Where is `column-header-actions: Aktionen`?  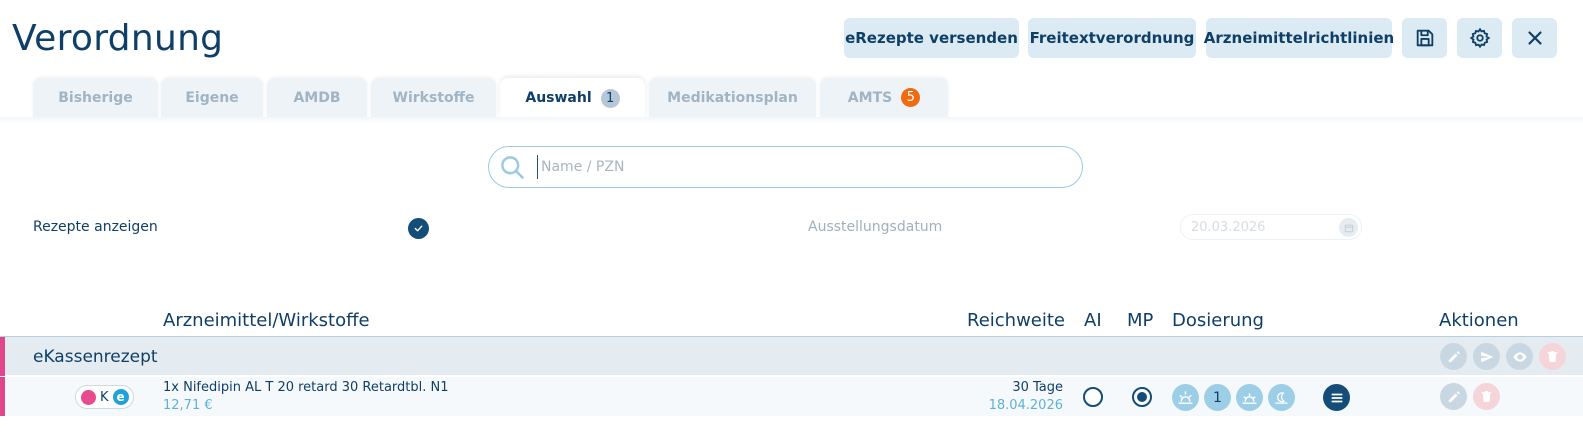
column-header-actions: Aktionen is located at coordinates (1479, 320).